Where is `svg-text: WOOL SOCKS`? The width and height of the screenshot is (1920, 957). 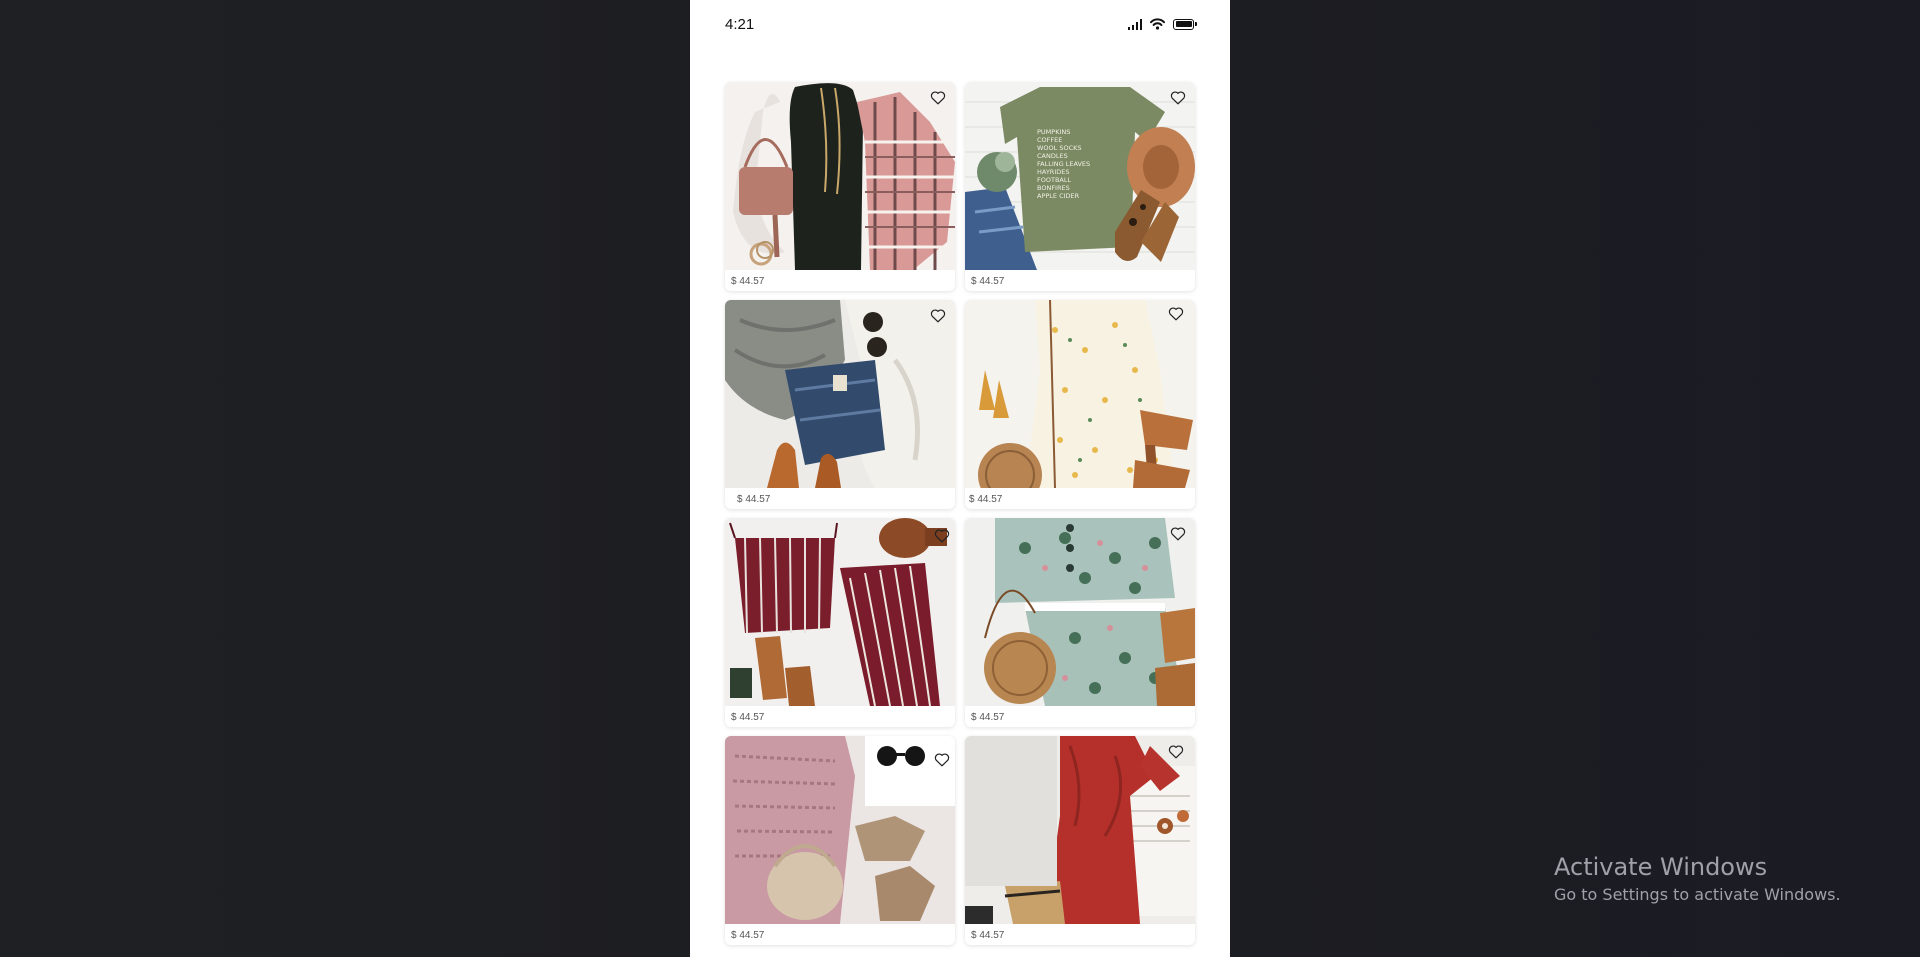 svg-text: WOOL SOCKS is located at coordinates (1059, 148).